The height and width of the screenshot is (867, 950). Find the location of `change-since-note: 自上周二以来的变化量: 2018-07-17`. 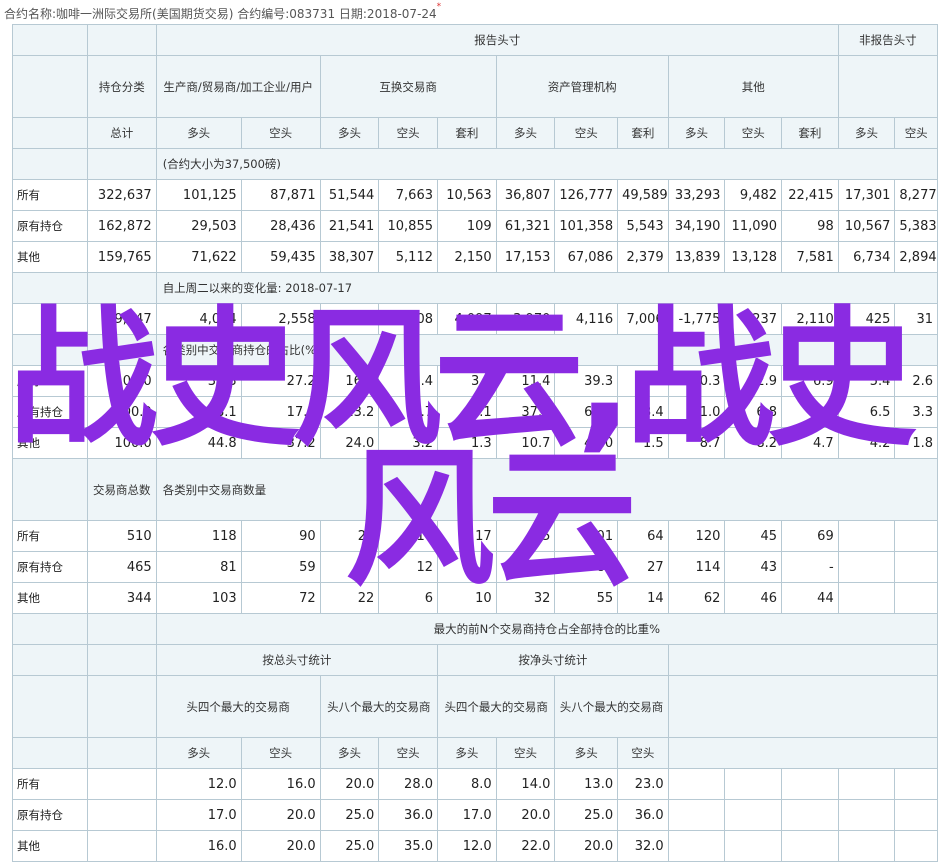

change-since-note: 自上周二以来的变化量: 2018-07-17 is located at coordinates (547, 288).